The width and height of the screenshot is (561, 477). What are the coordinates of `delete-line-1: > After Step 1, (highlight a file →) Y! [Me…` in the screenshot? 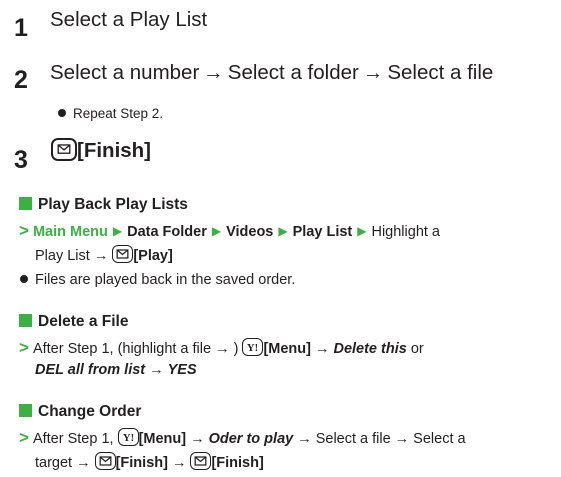 It's located at (221, 348).